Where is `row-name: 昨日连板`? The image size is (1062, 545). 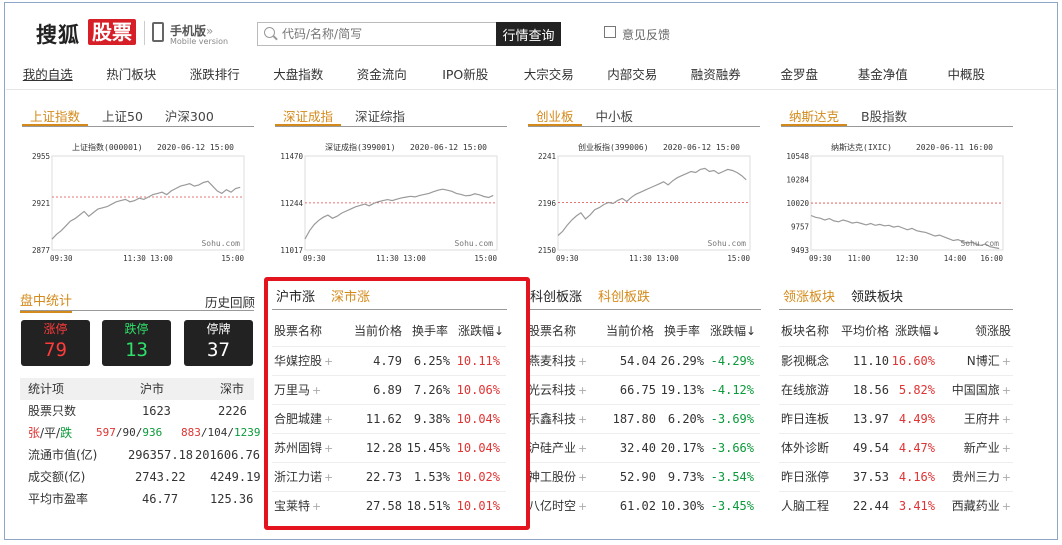
row-name: 昨日连板 is located at coordinates (805, 419).